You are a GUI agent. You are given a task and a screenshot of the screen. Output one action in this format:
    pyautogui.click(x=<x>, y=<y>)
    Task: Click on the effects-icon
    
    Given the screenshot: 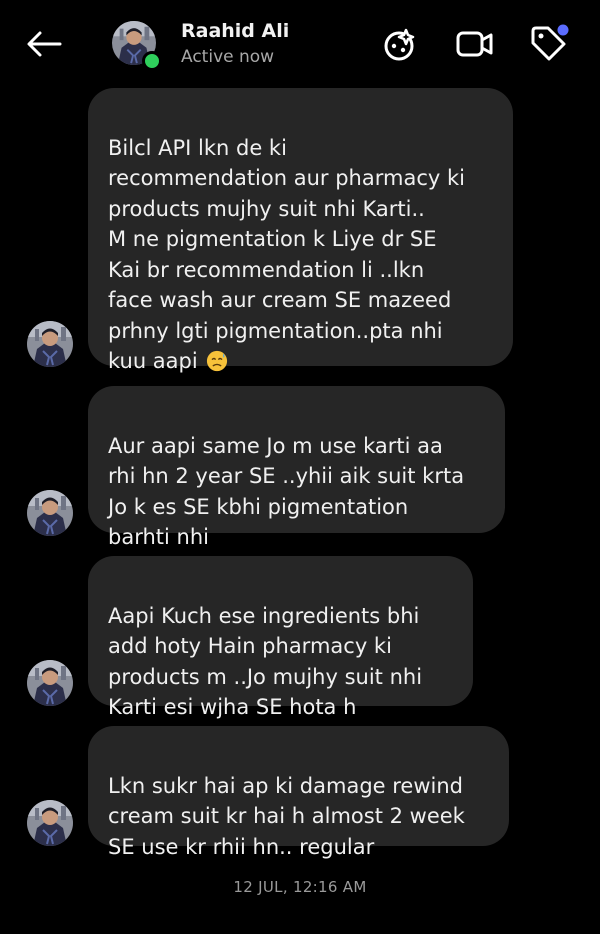 What is the action you would take?
    pyautogui.click(x=399, y=44)
    